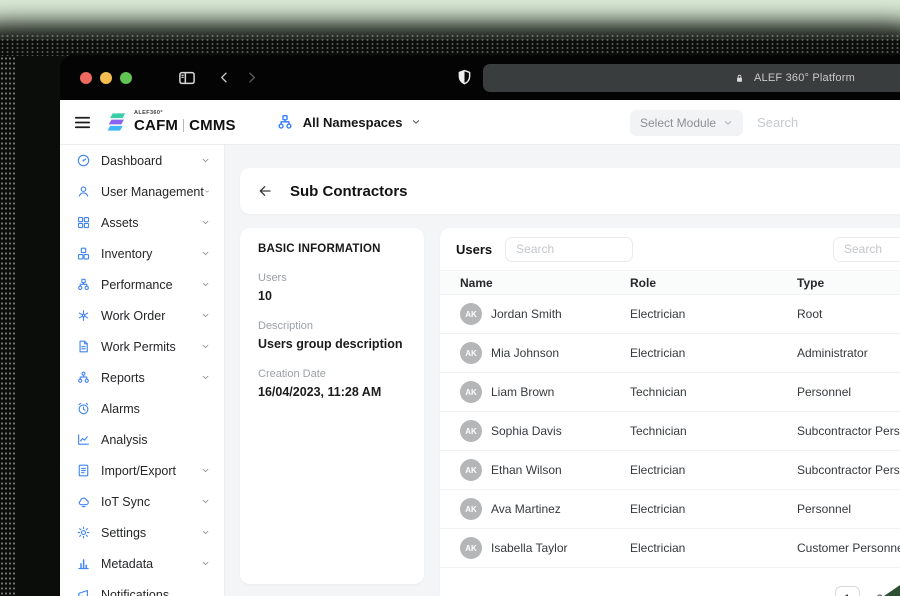  I want to click on sidebar-item-label: Notifications, so click(135, 591).